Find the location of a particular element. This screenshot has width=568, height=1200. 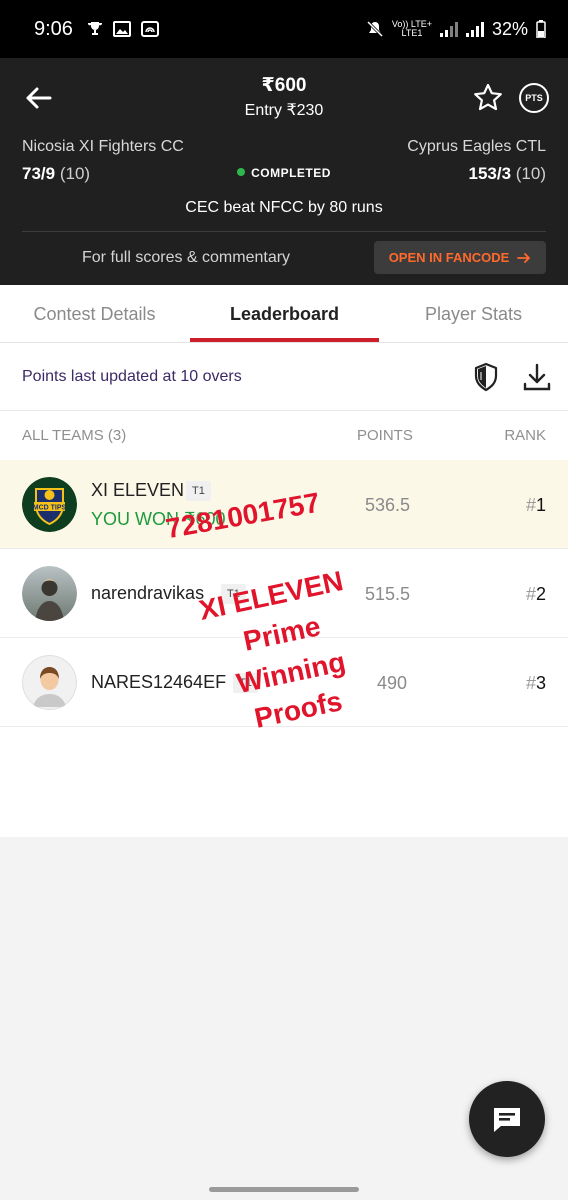

tab-leaderboard: Leaderboard is located at coordinates (284, 314).